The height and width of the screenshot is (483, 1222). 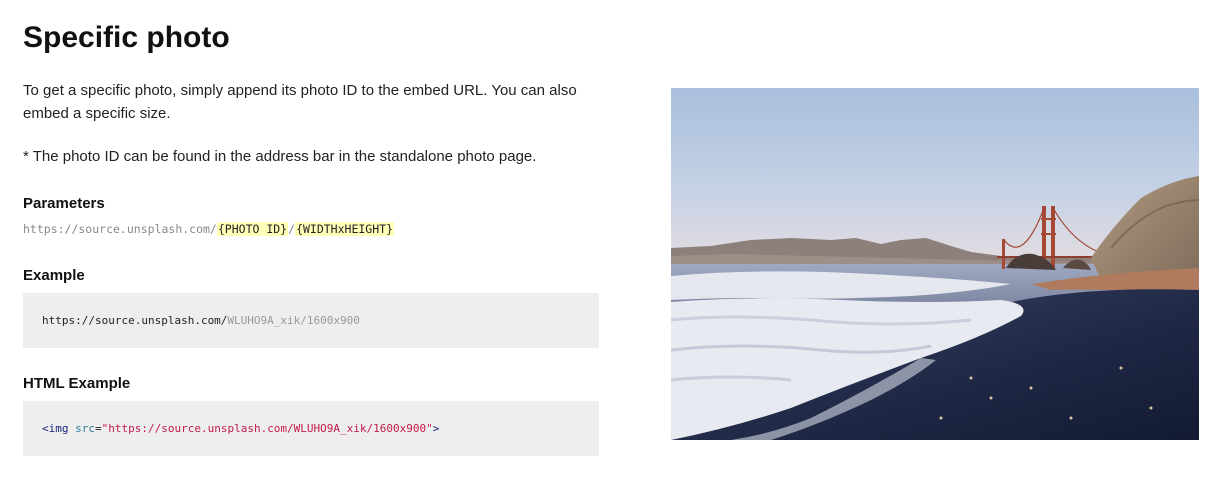 What do you see at coordinates (333, 320) in the screenshot?
I see `example-size: 1600x900` at bounding box center [333, 320].